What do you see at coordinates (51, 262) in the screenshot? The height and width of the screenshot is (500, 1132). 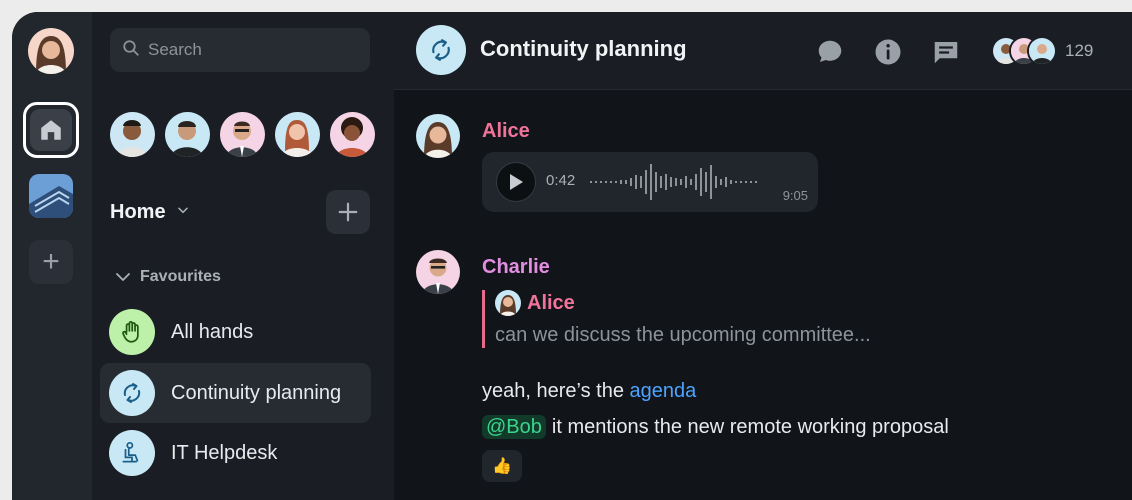 I see `add-space-button: +` at bounding box center [51, 262].